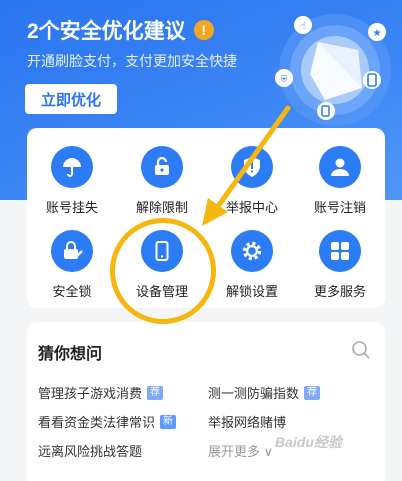 The image size is (402, 481). What do you see at coordinates (70, 354) in the screenshot?
I see `faq-title: 猜你想问` at bounding box center [70, 354].